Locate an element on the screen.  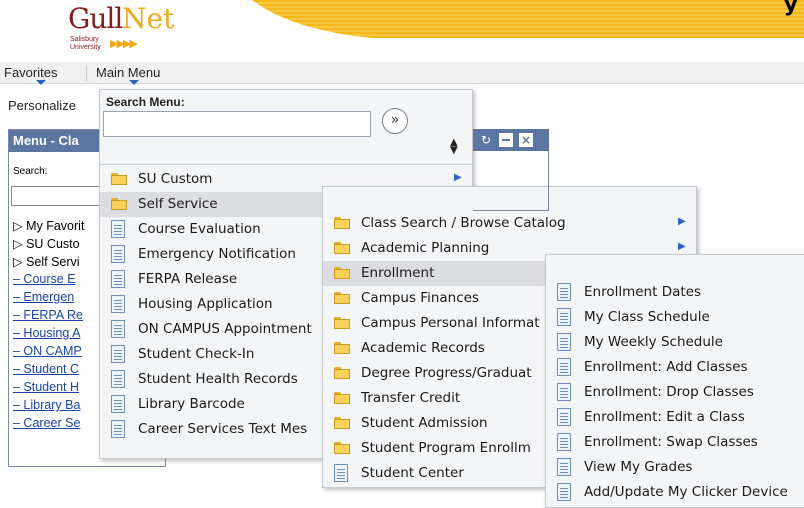
nav-separator is located at coordinates (86, 73).